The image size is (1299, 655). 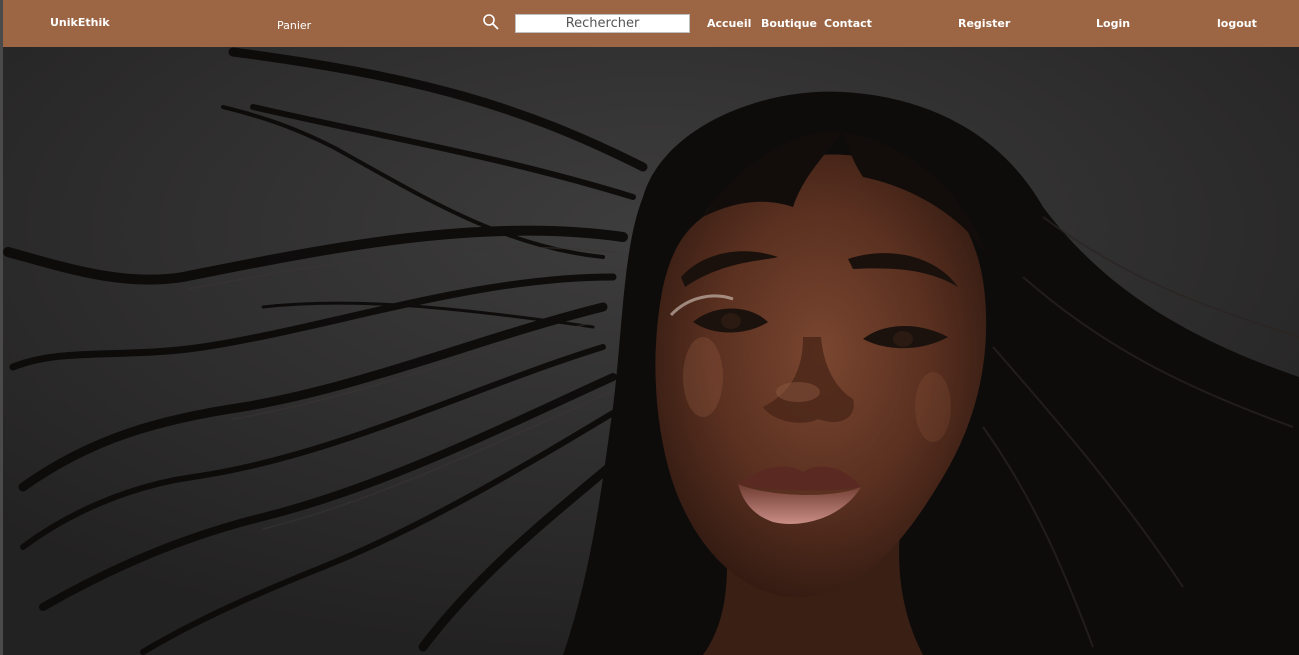 What do you see at coordinates (729, 23) in the screenshot?
I see `nav-link-home: Accueil` at bounding box center [729, 23].